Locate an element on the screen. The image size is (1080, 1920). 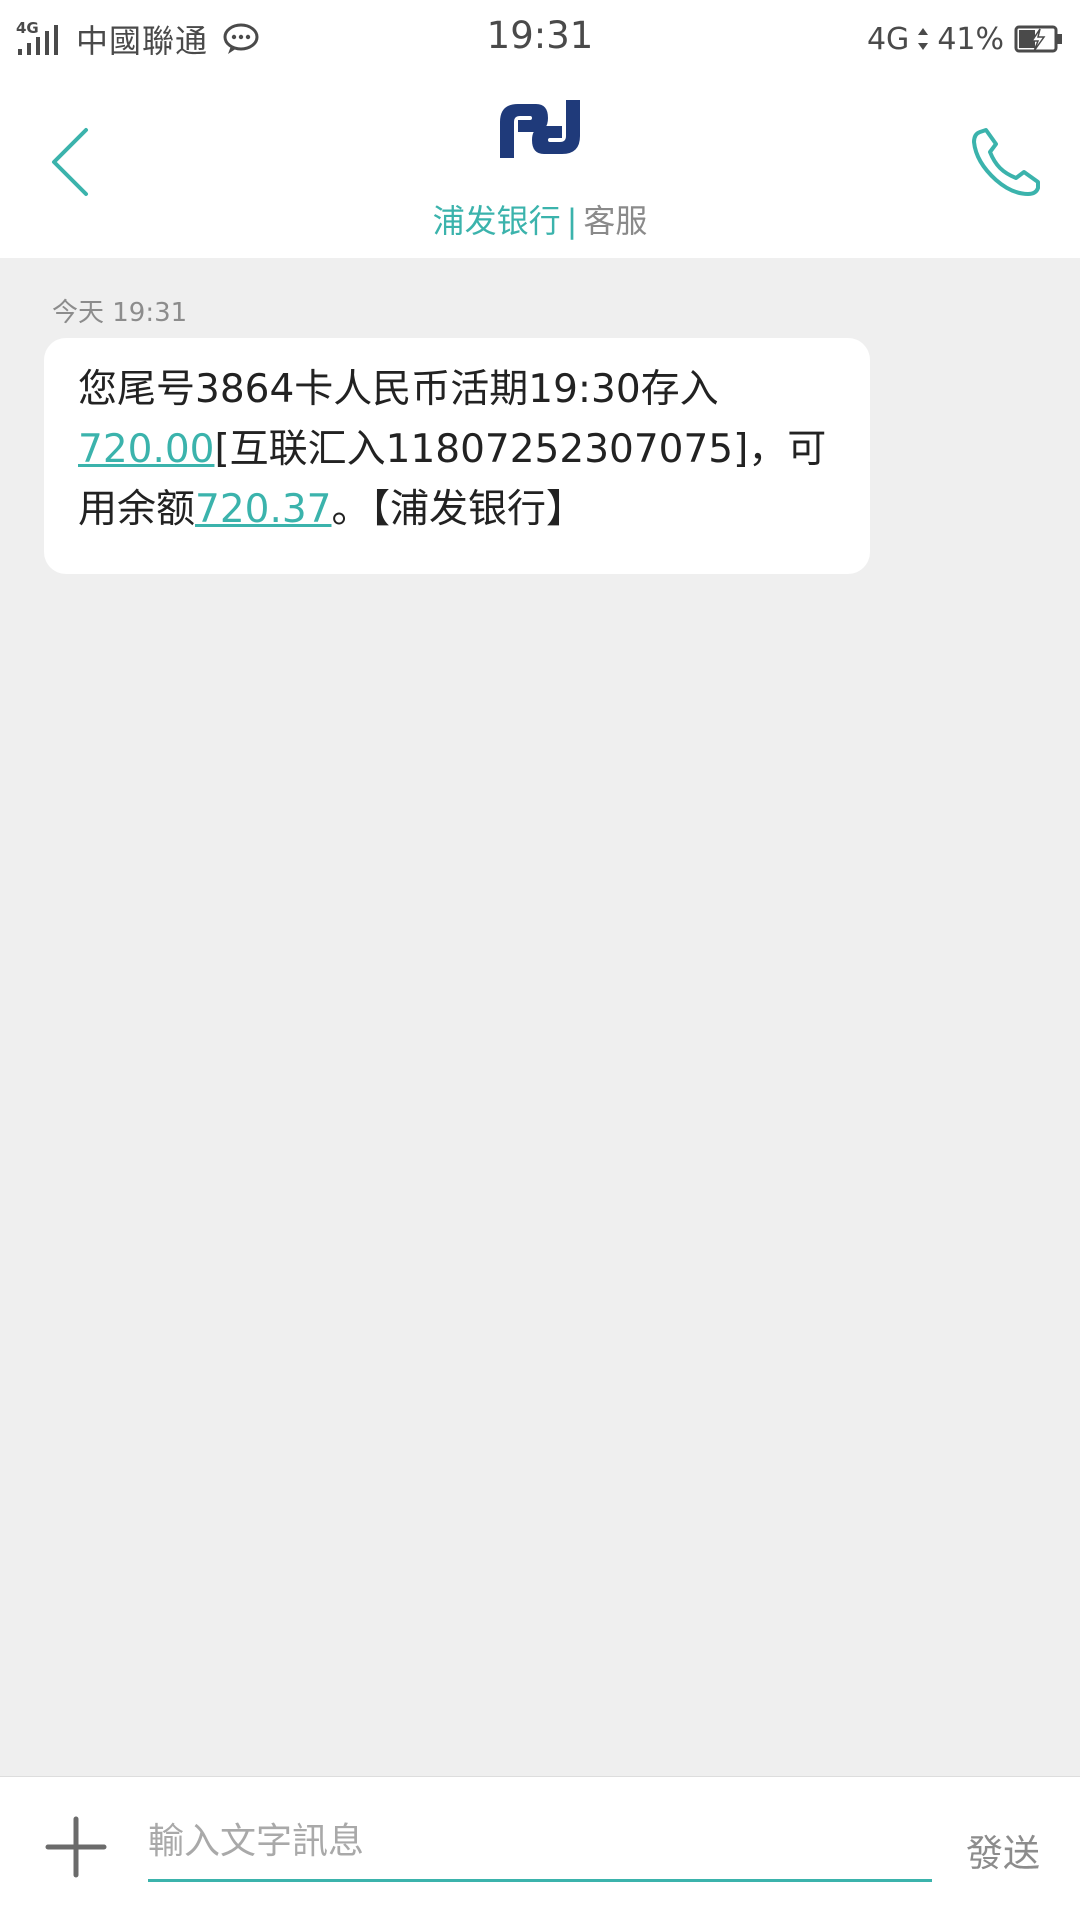
balance-link: 720.37 is located at coordinates (263, 509).